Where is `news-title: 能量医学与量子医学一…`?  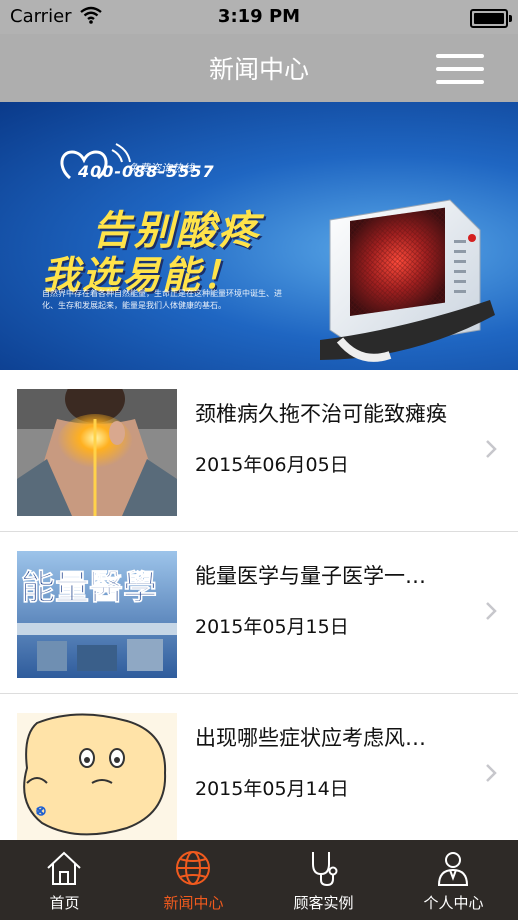 news-title: 能量医学与量子医学一… is located at coordinates (310, 576).